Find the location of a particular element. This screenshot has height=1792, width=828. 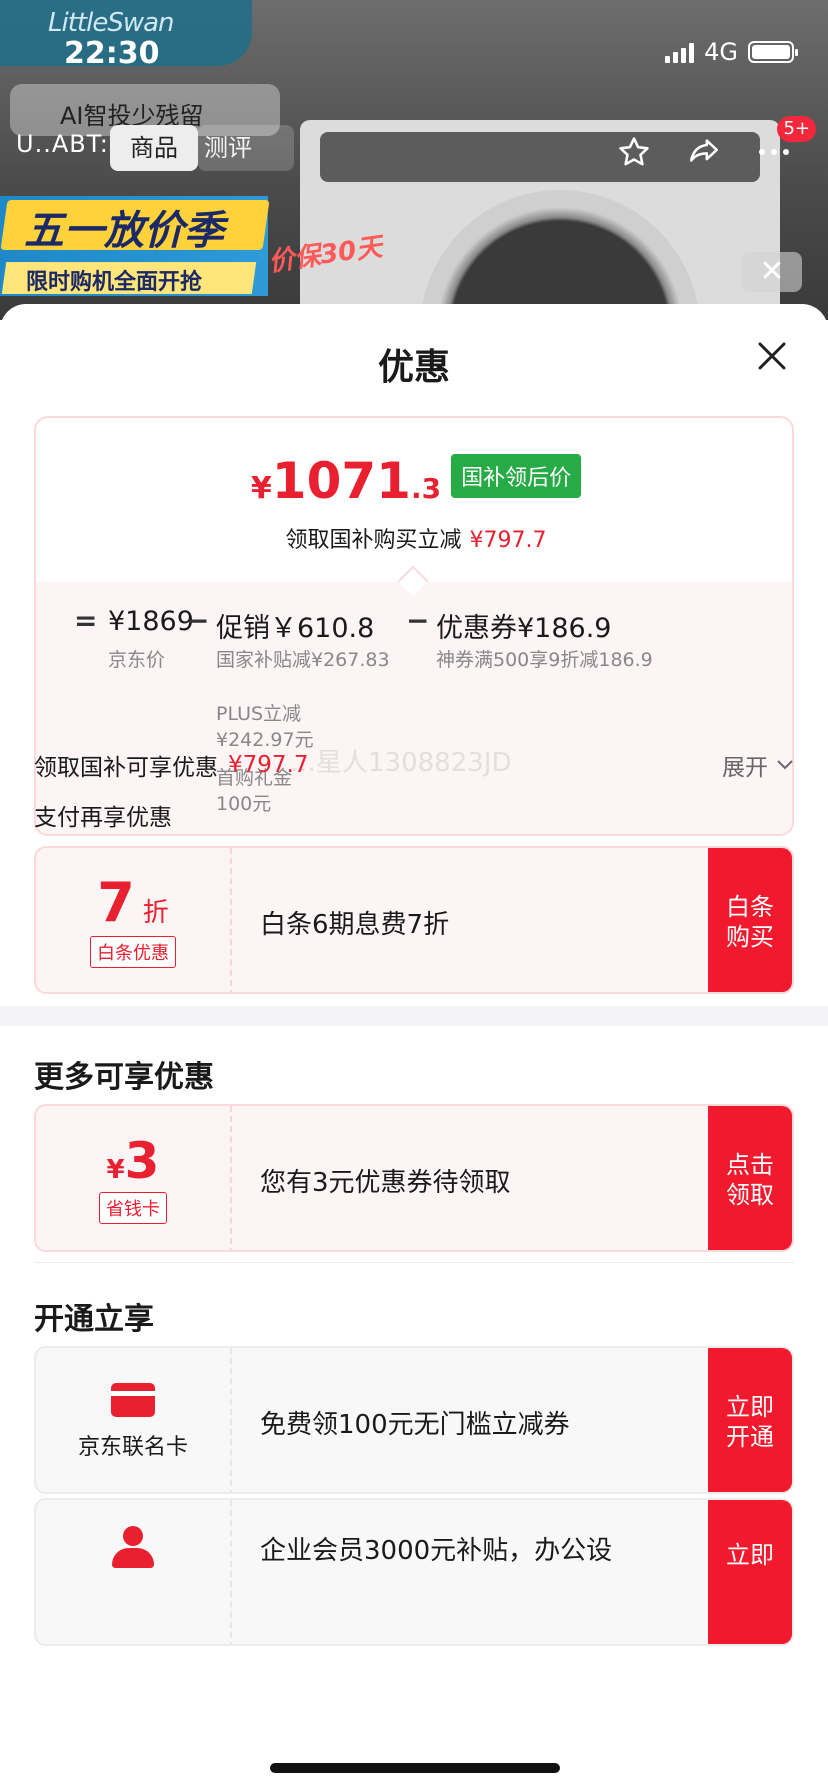

more-offers-title: 更多可享优惠 is located at coordinates (124, 1077).